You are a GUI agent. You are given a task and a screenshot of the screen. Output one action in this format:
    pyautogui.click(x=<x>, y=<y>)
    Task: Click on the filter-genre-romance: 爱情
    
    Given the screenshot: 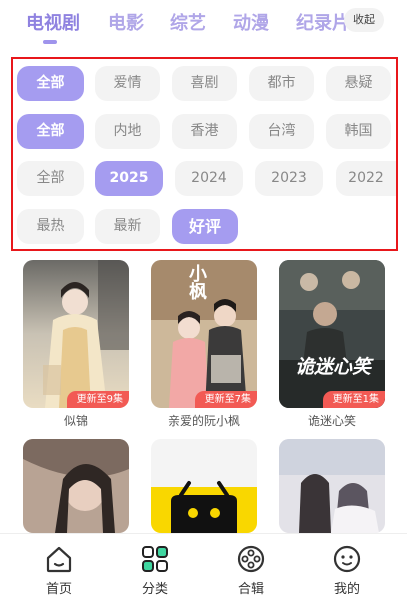 What is the action you would take?
    pyautogui.click(x=127, y=83)
    